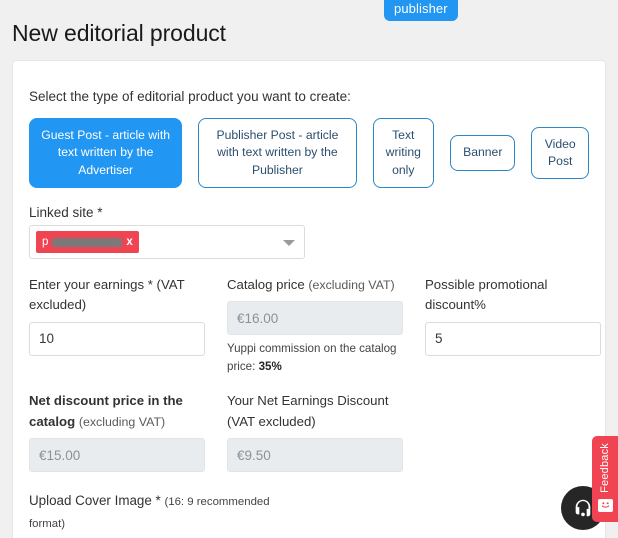  What do you see at coordinates (45, 242) in the screenshot?
I see `linked-site-chip-prefix: p` at bounding box center [45, 242].